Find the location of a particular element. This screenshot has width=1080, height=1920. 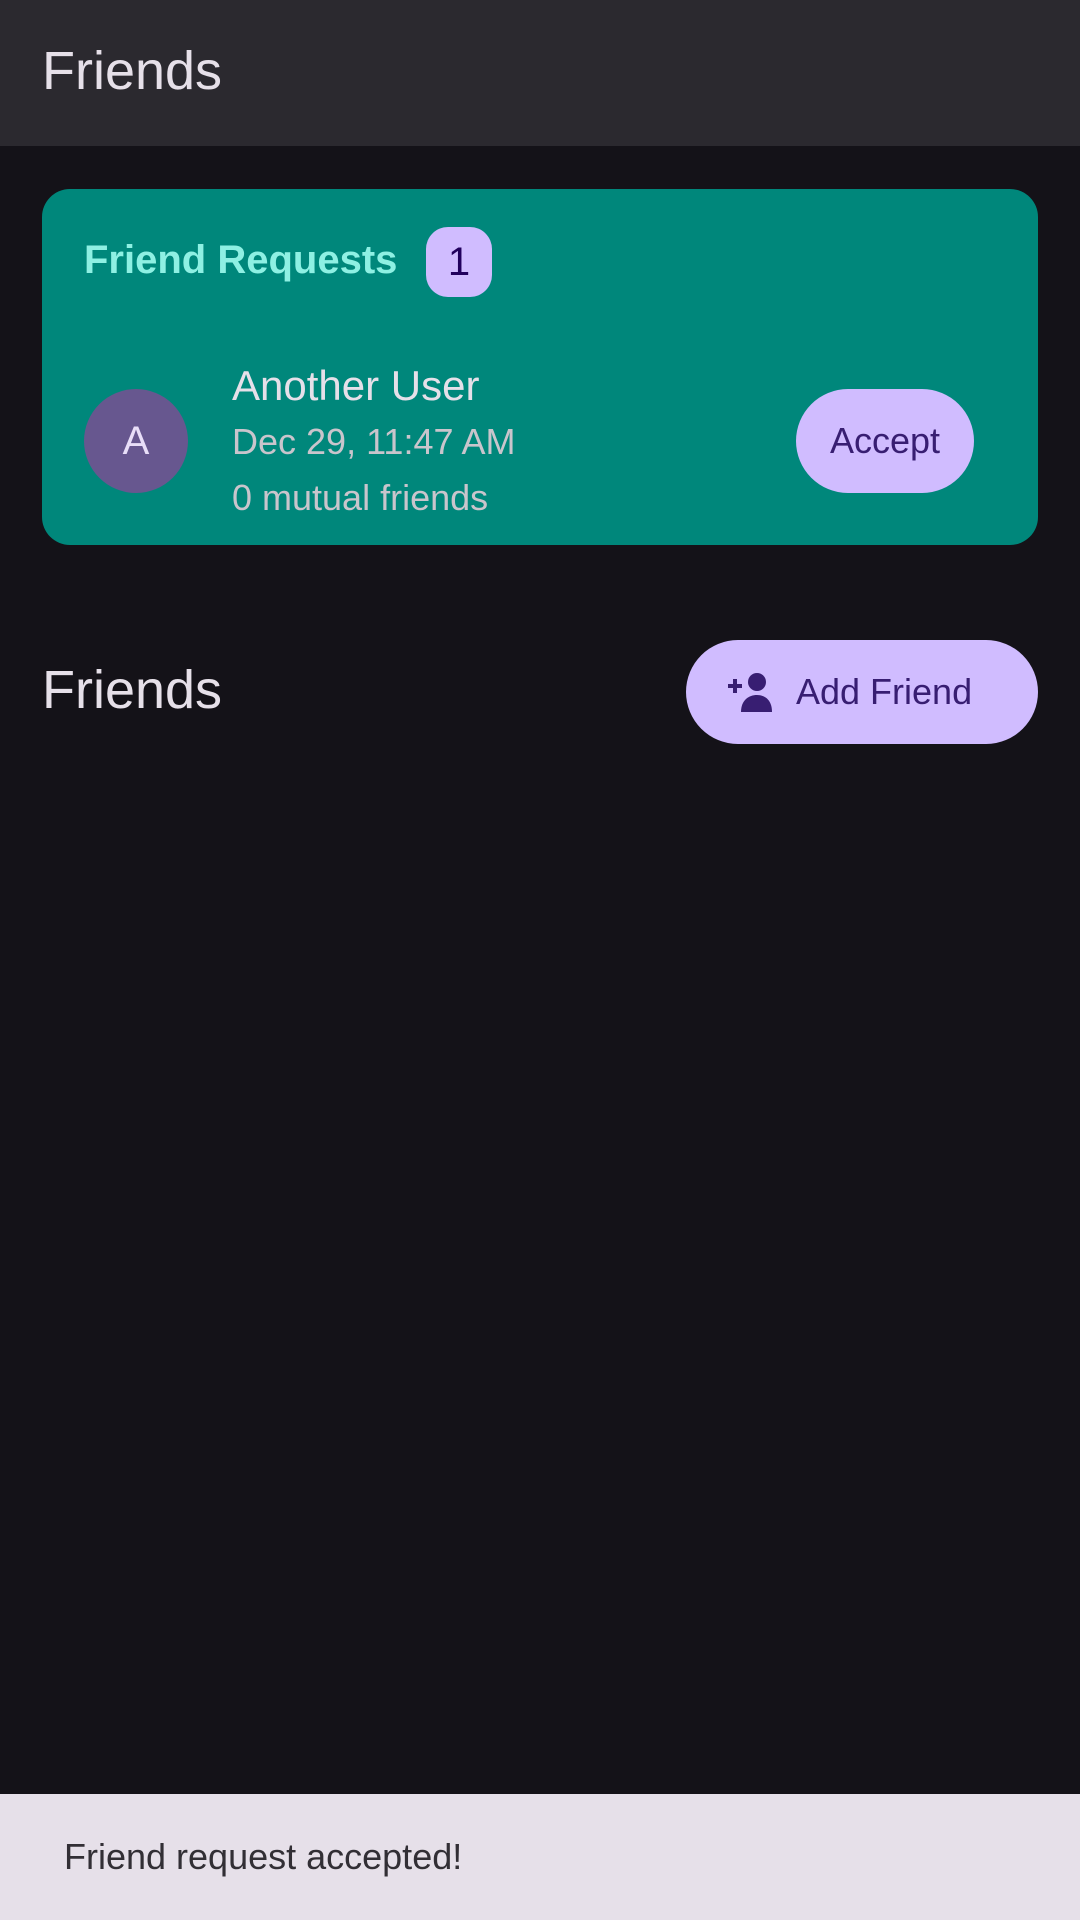

friend-requests-title: Friend Requests is located at coordinates (241, 260).